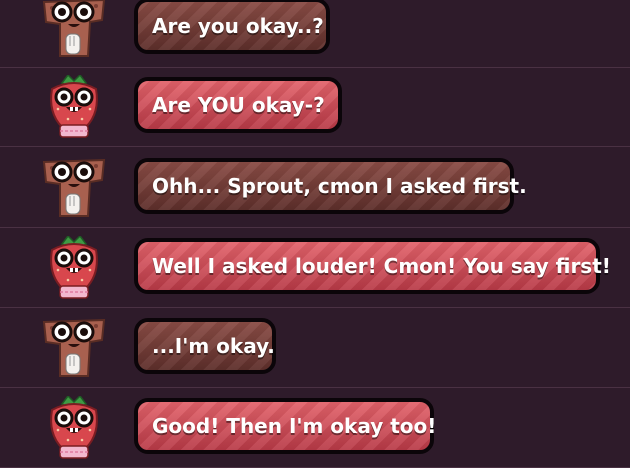 The width and height of the screenshot is (630, 468). I want to click on message-bubble: Are YOU okay-?, so click(238, 105).